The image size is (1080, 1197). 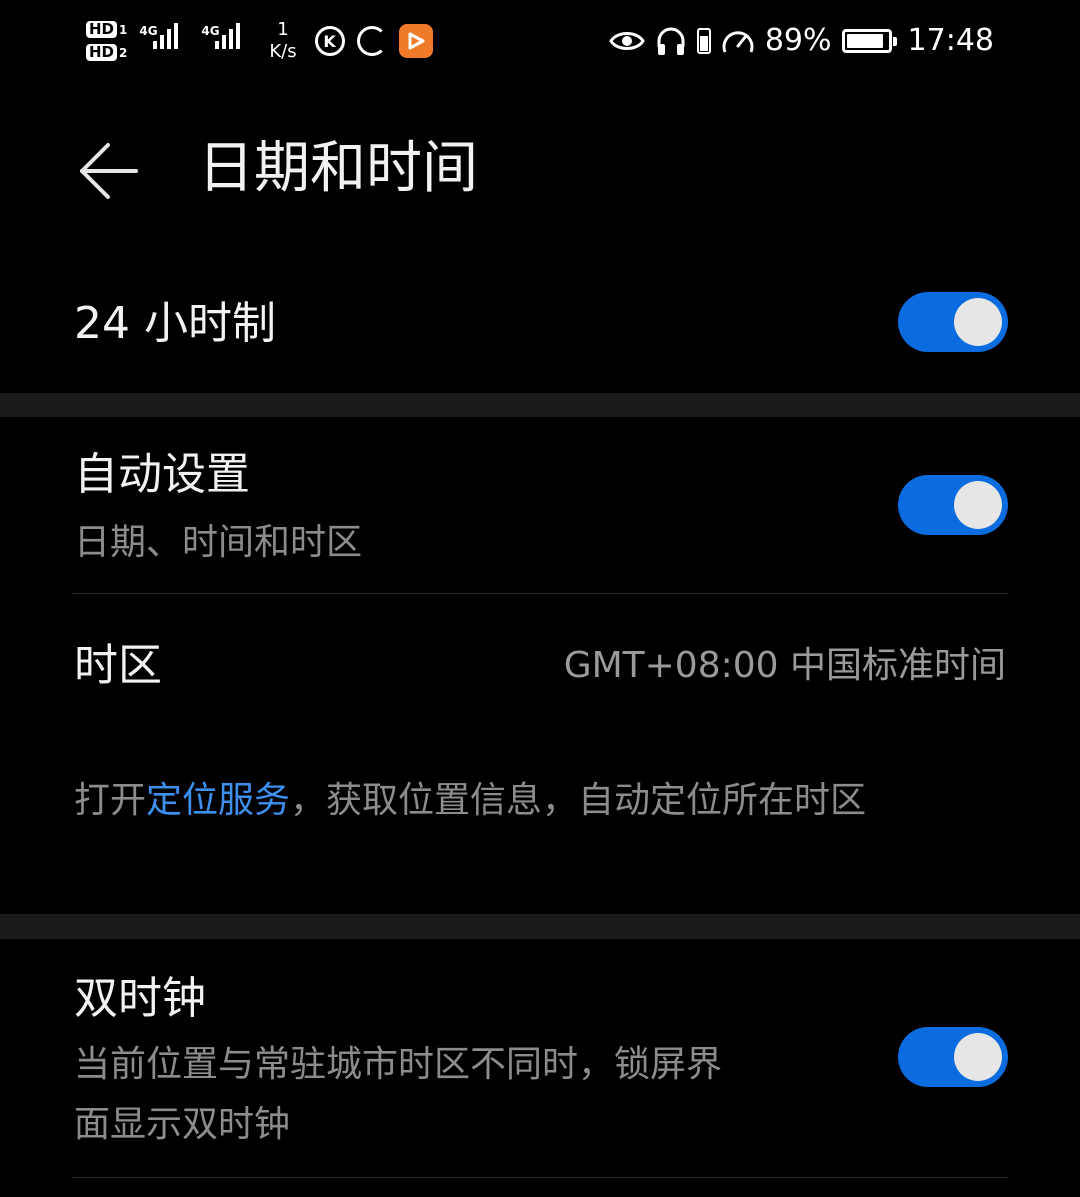 What do you see at coordinates (398, 1064) in the screenshot?
I see `setting-sub-dual-clock-line1: 当前位置与常驻城市时区不同时，锁屏界` at bounding box center [398, 1064].